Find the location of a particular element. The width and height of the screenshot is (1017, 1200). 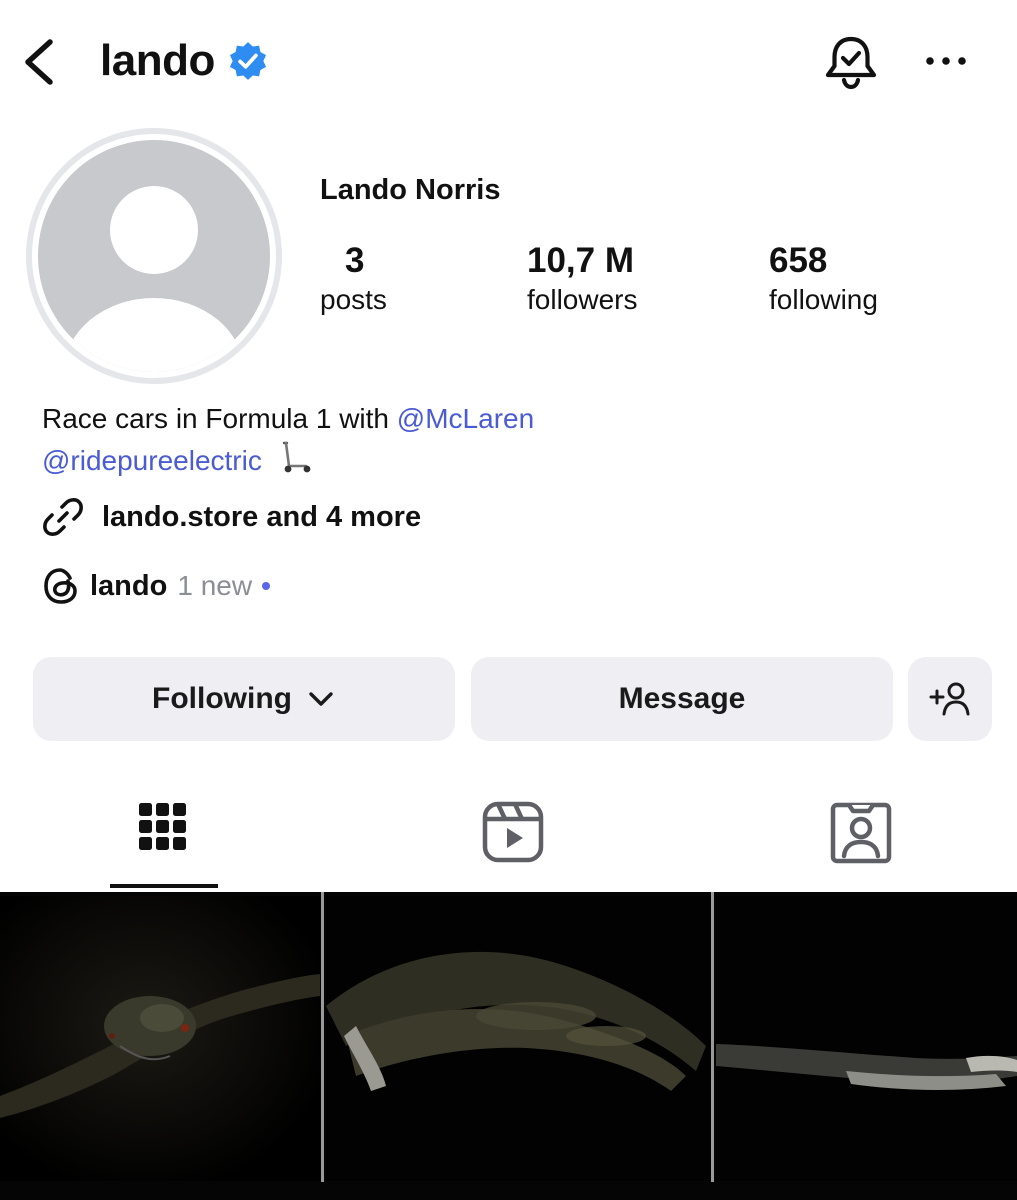

following-button: Following is located at coordinates (244, 699).